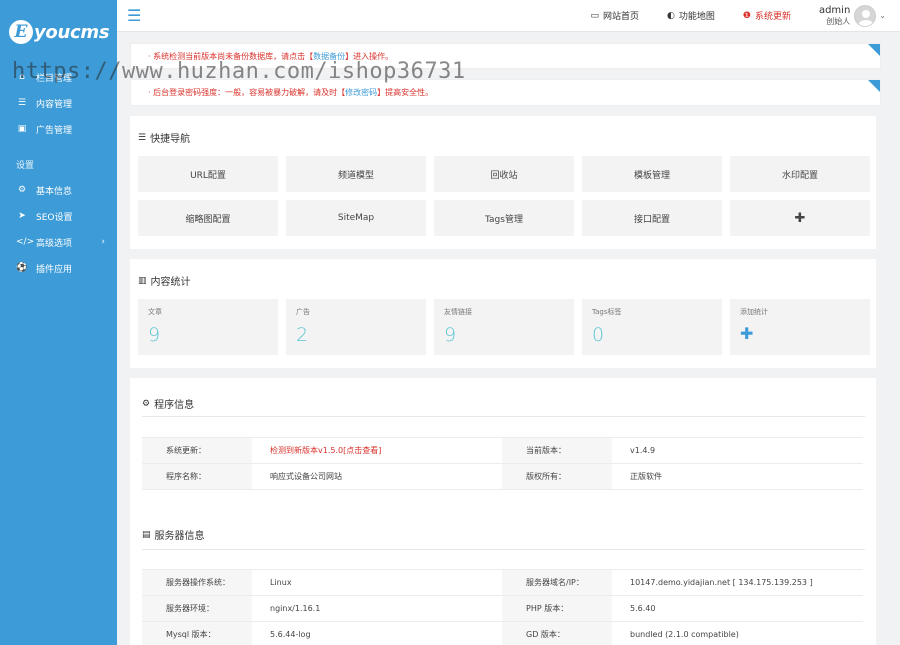 The image size is (900, 645). What do you see at coordinates (58, 103) in the screenshot?
I see `sidebar-item-content: ☰ 内容管理` at bounding box center [58, 103].